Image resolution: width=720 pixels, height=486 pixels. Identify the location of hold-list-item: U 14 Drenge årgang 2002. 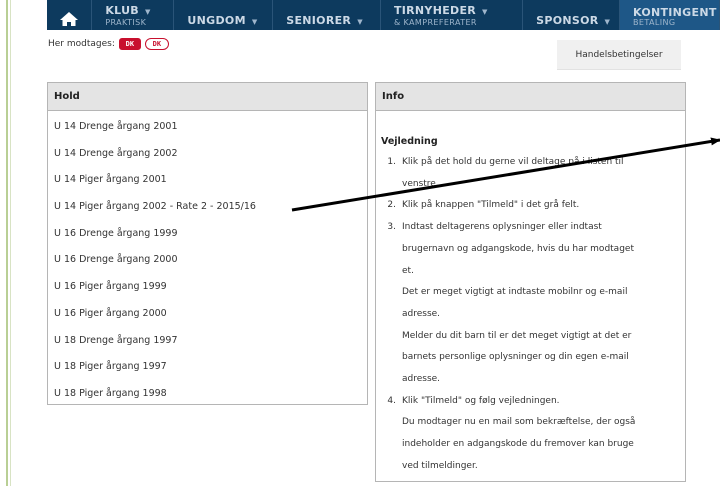
(207, 154).